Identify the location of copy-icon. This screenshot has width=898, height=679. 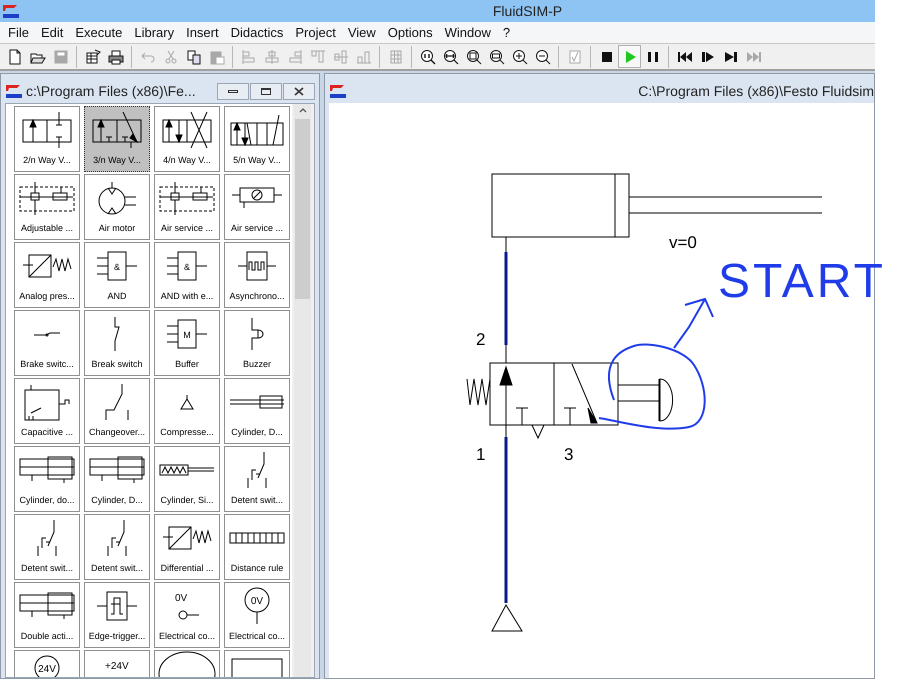
(194, 56).